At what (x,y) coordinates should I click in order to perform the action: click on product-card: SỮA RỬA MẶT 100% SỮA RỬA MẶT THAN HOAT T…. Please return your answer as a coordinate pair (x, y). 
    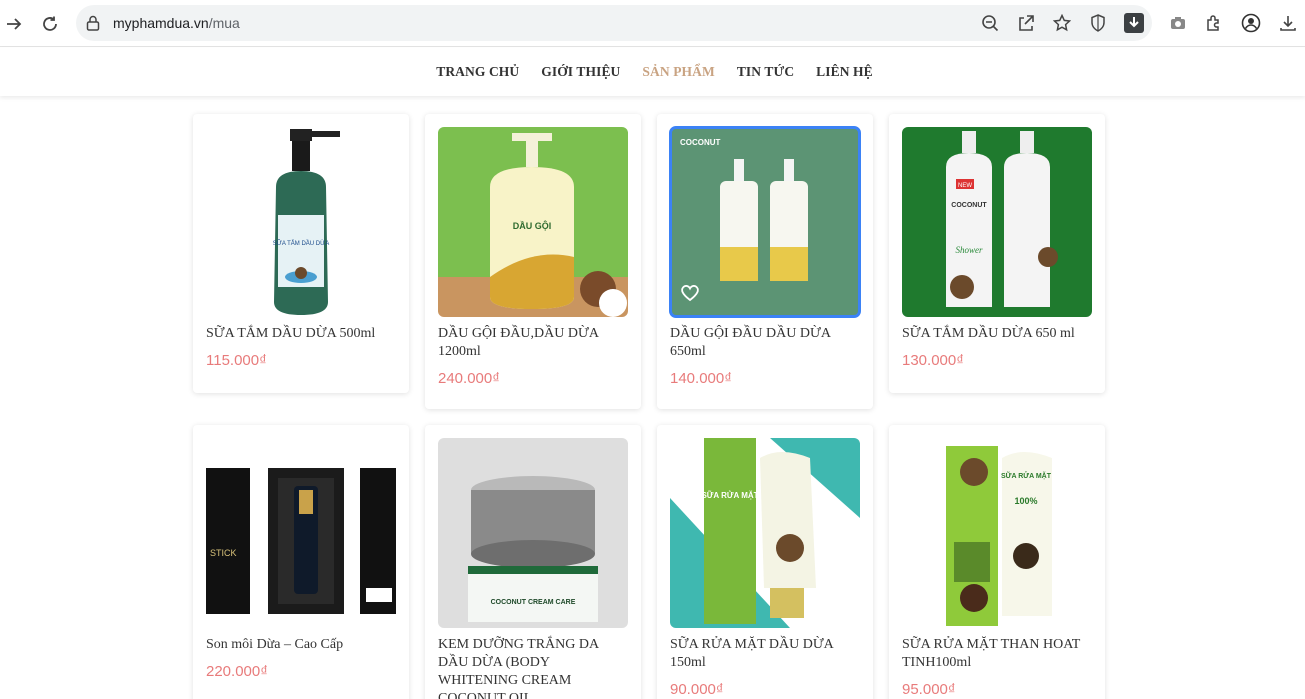
    Looking at the image, I should click on (997, 562).